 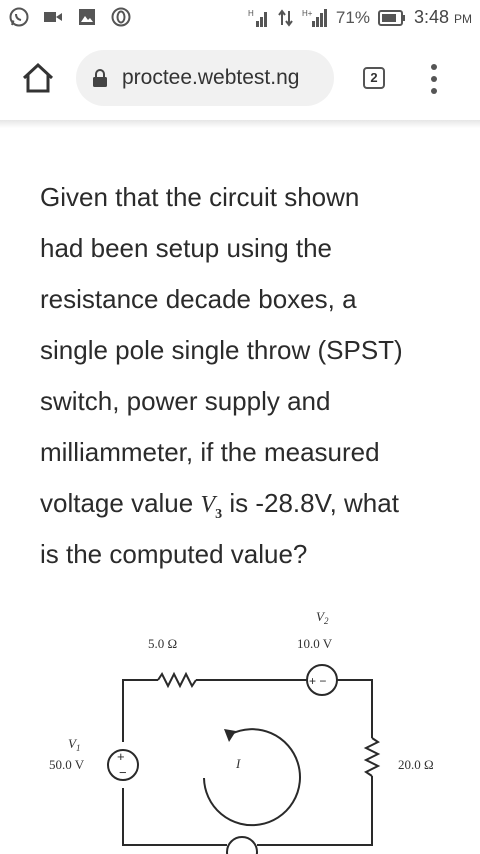 I want to click on circuit-wires, so click(x=244, y=759).